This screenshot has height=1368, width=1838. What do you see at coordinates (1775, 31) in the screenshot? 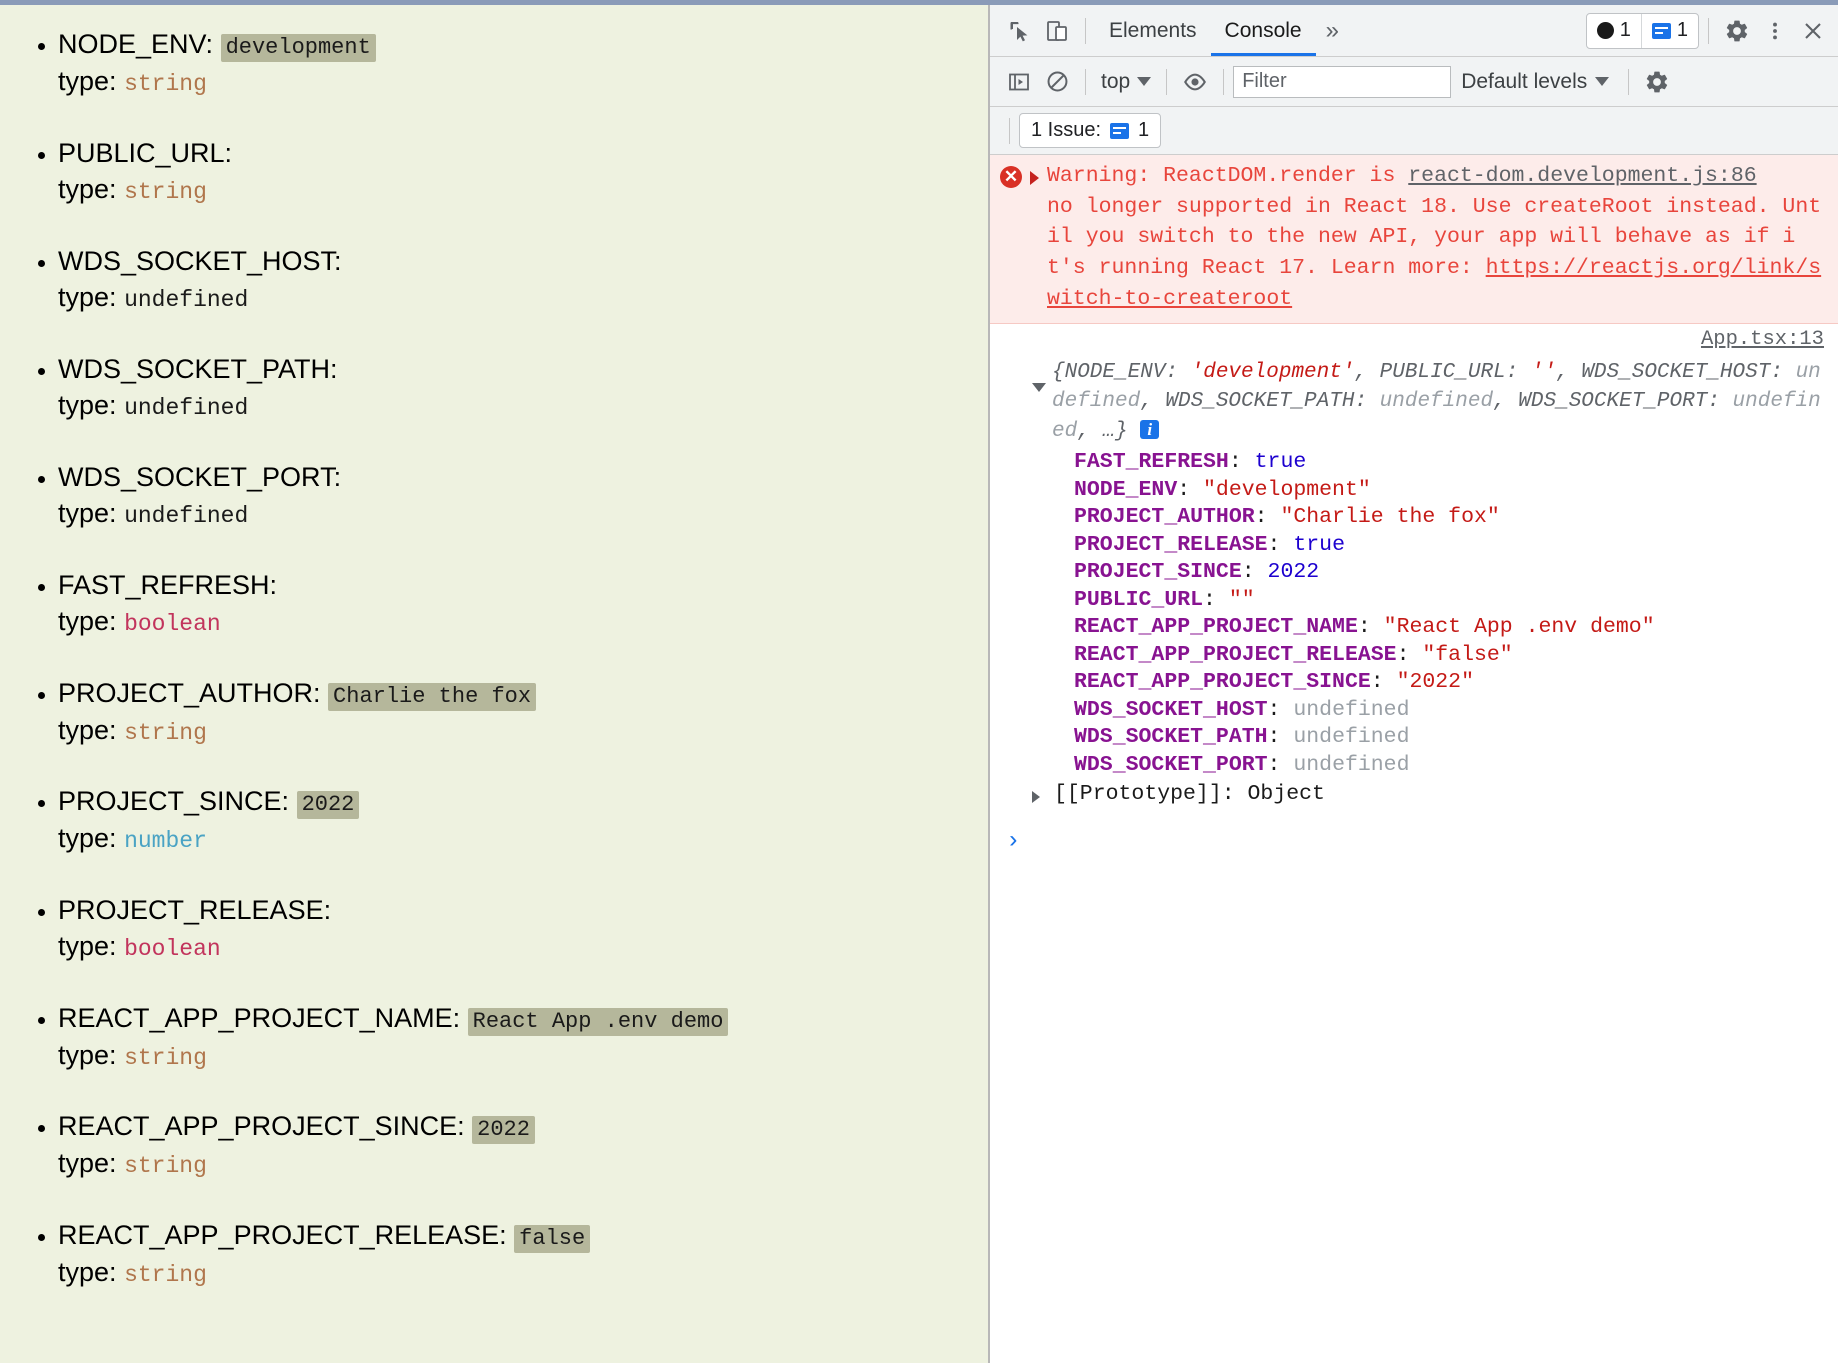
I see `kebab-menu-icon` at bounding box center [1775, 31].